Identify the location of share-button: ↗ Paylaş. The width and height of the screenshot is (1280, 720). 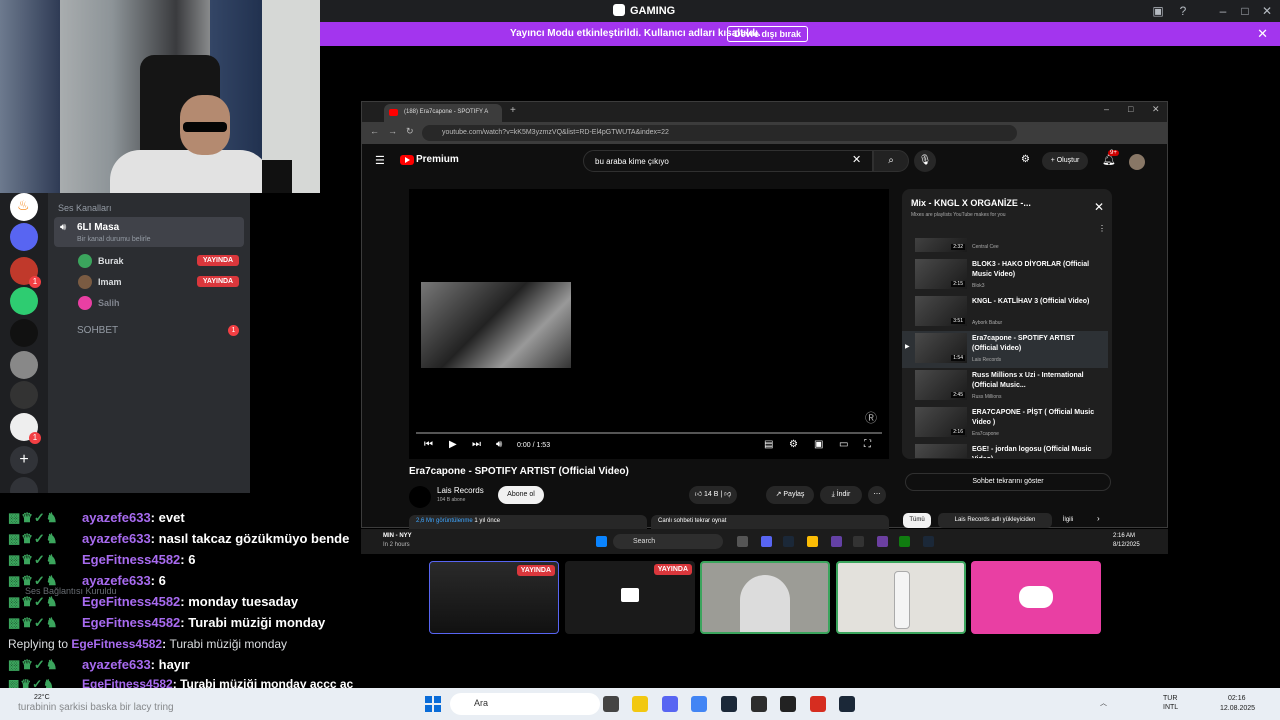
(790, 495).